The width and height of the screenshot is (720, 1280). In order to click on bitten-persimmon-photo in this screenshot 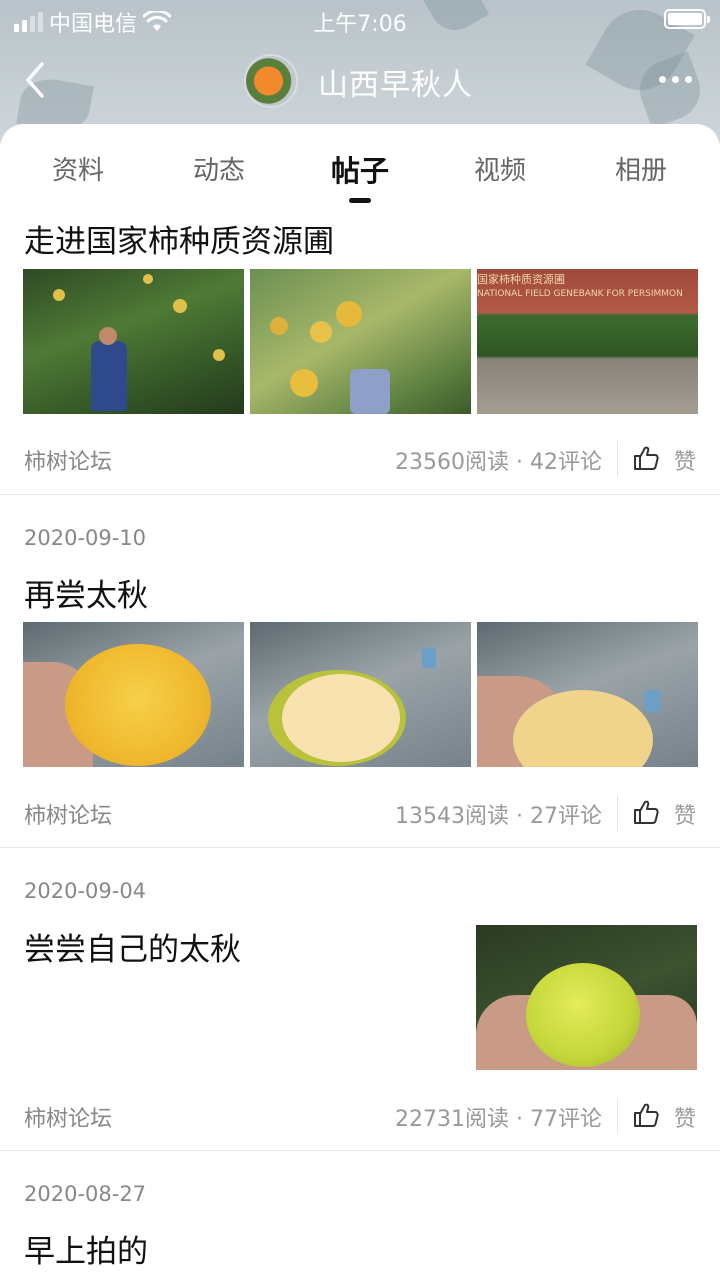, I will do `click(360, 694)`.